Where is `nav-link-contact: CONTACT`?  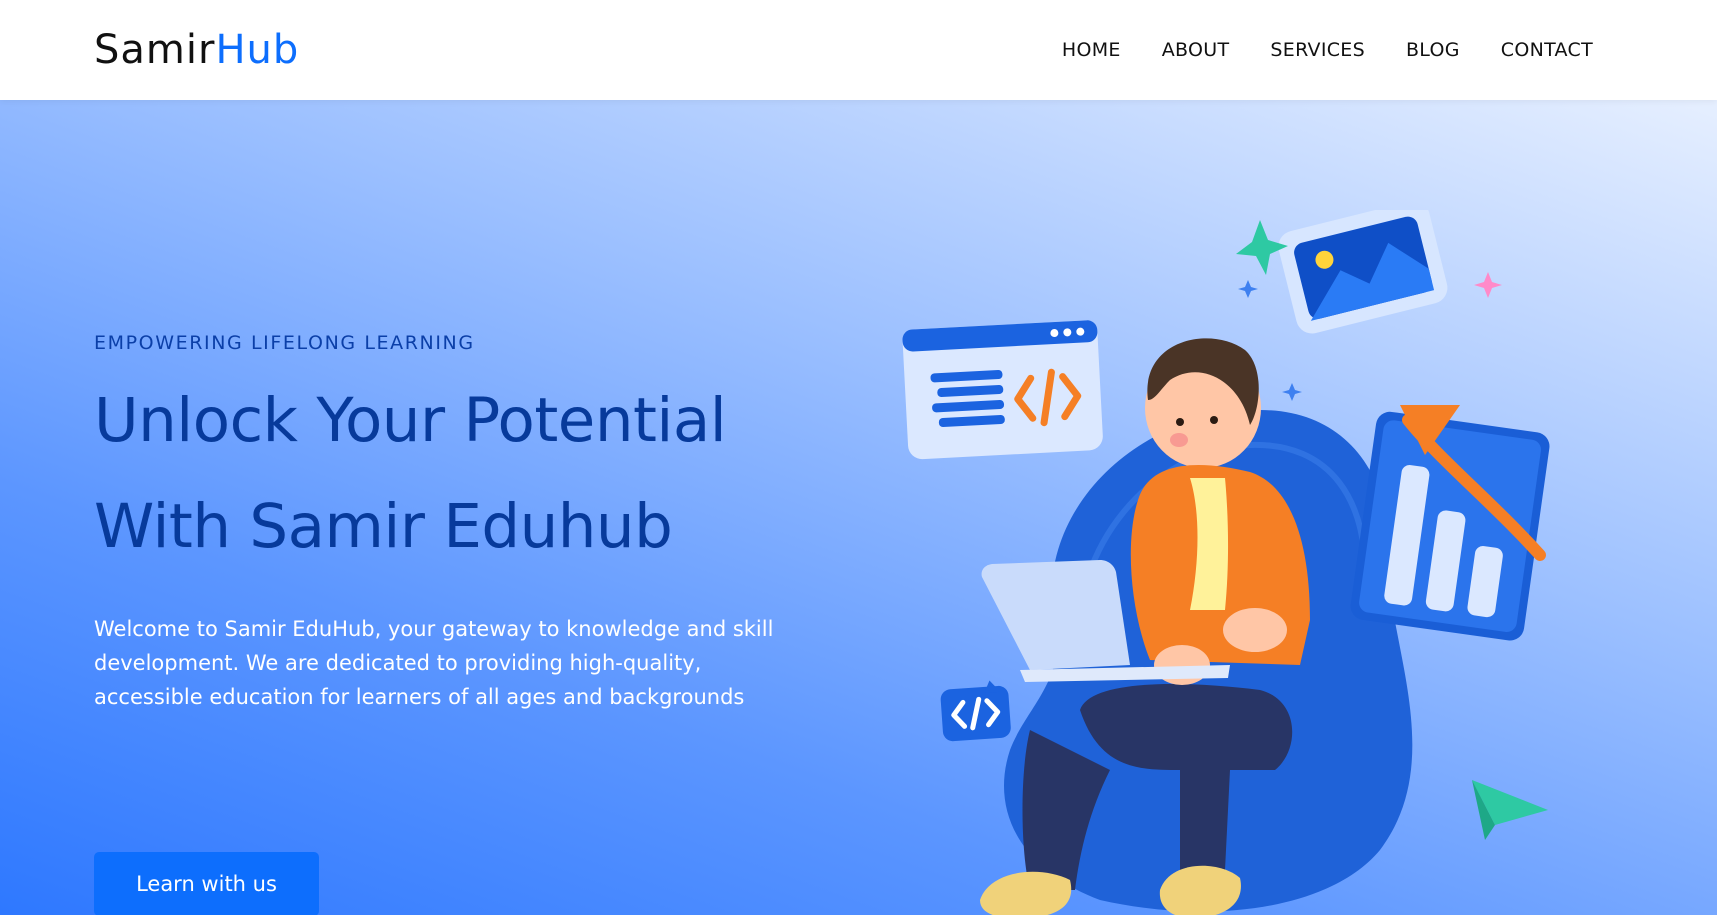
nav-link-contact: CONTACT is located at coordinates (1547, 50).